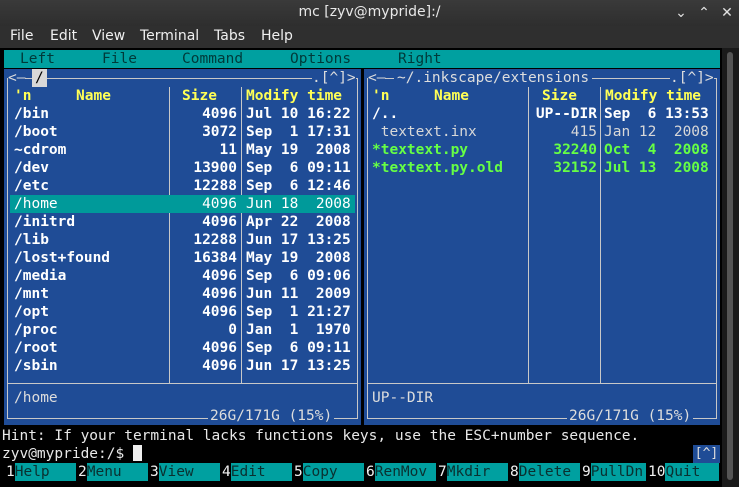 The image size is (739, 487). What do you see at coordinates (369, 37) in the screenshot?
I see `terminal-menubar: File Edit View Terminal Tabs Help` at bounding box center [369, 37].